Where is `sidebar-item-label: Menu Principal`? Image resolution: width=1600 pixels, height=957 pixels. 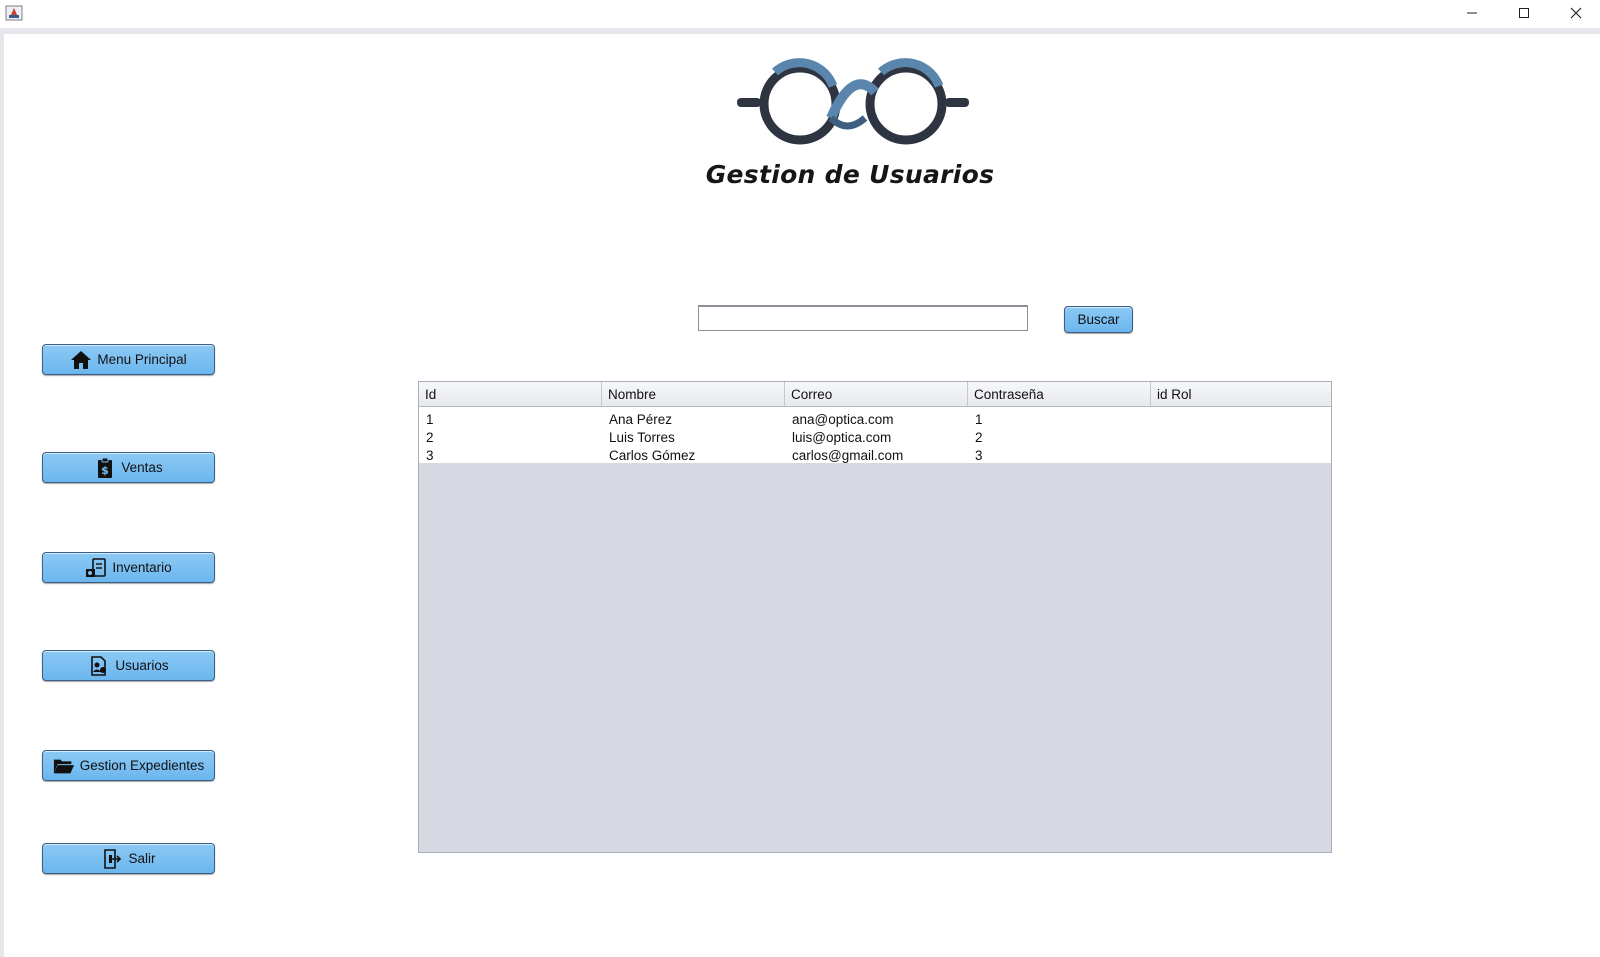
sidebar-item-label: Menu Principal is located at coordinates (142, 359).